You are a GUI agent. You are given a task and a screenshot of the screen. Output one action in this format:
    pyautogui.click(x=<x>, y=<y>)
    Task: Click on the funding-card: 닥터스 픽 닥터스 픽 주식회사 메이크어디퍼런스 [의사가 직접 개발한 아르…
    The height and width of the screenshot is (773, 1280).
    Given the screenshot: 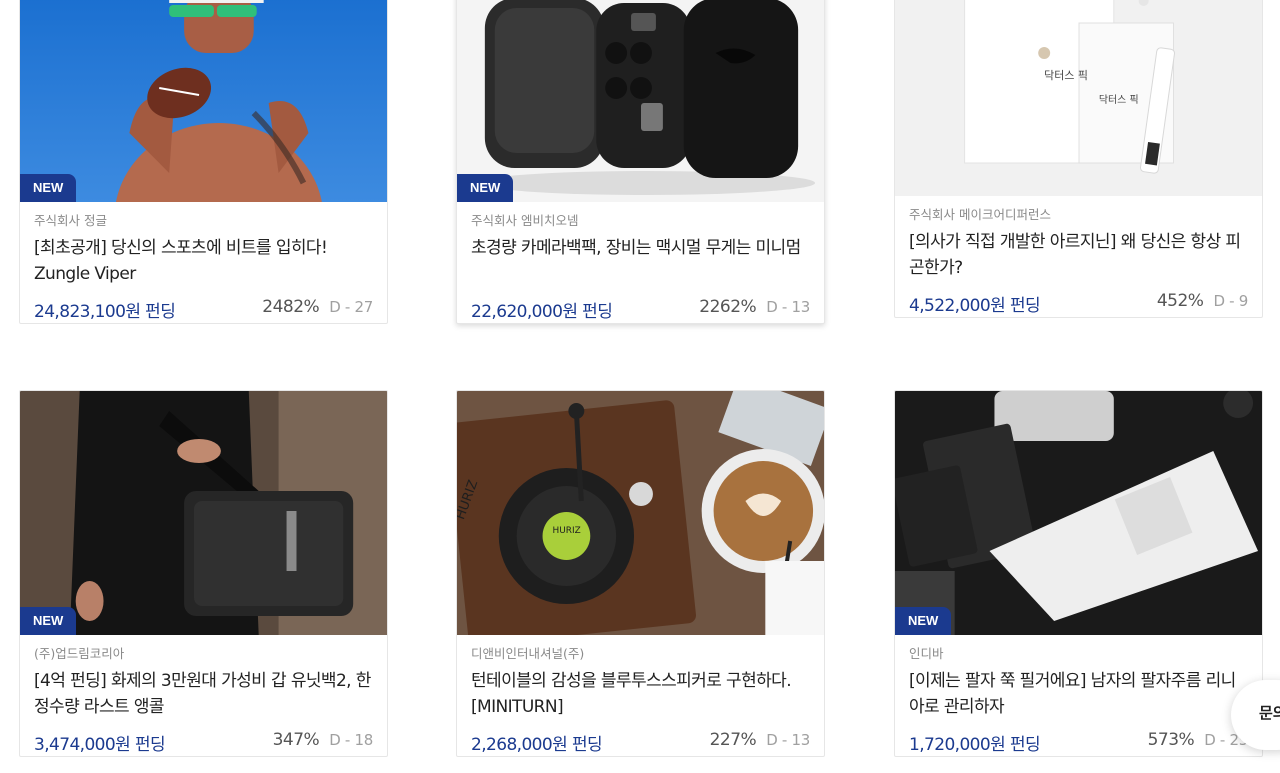 What is the action you would take?
    pyautogui.click(x=1078, y=159)
    